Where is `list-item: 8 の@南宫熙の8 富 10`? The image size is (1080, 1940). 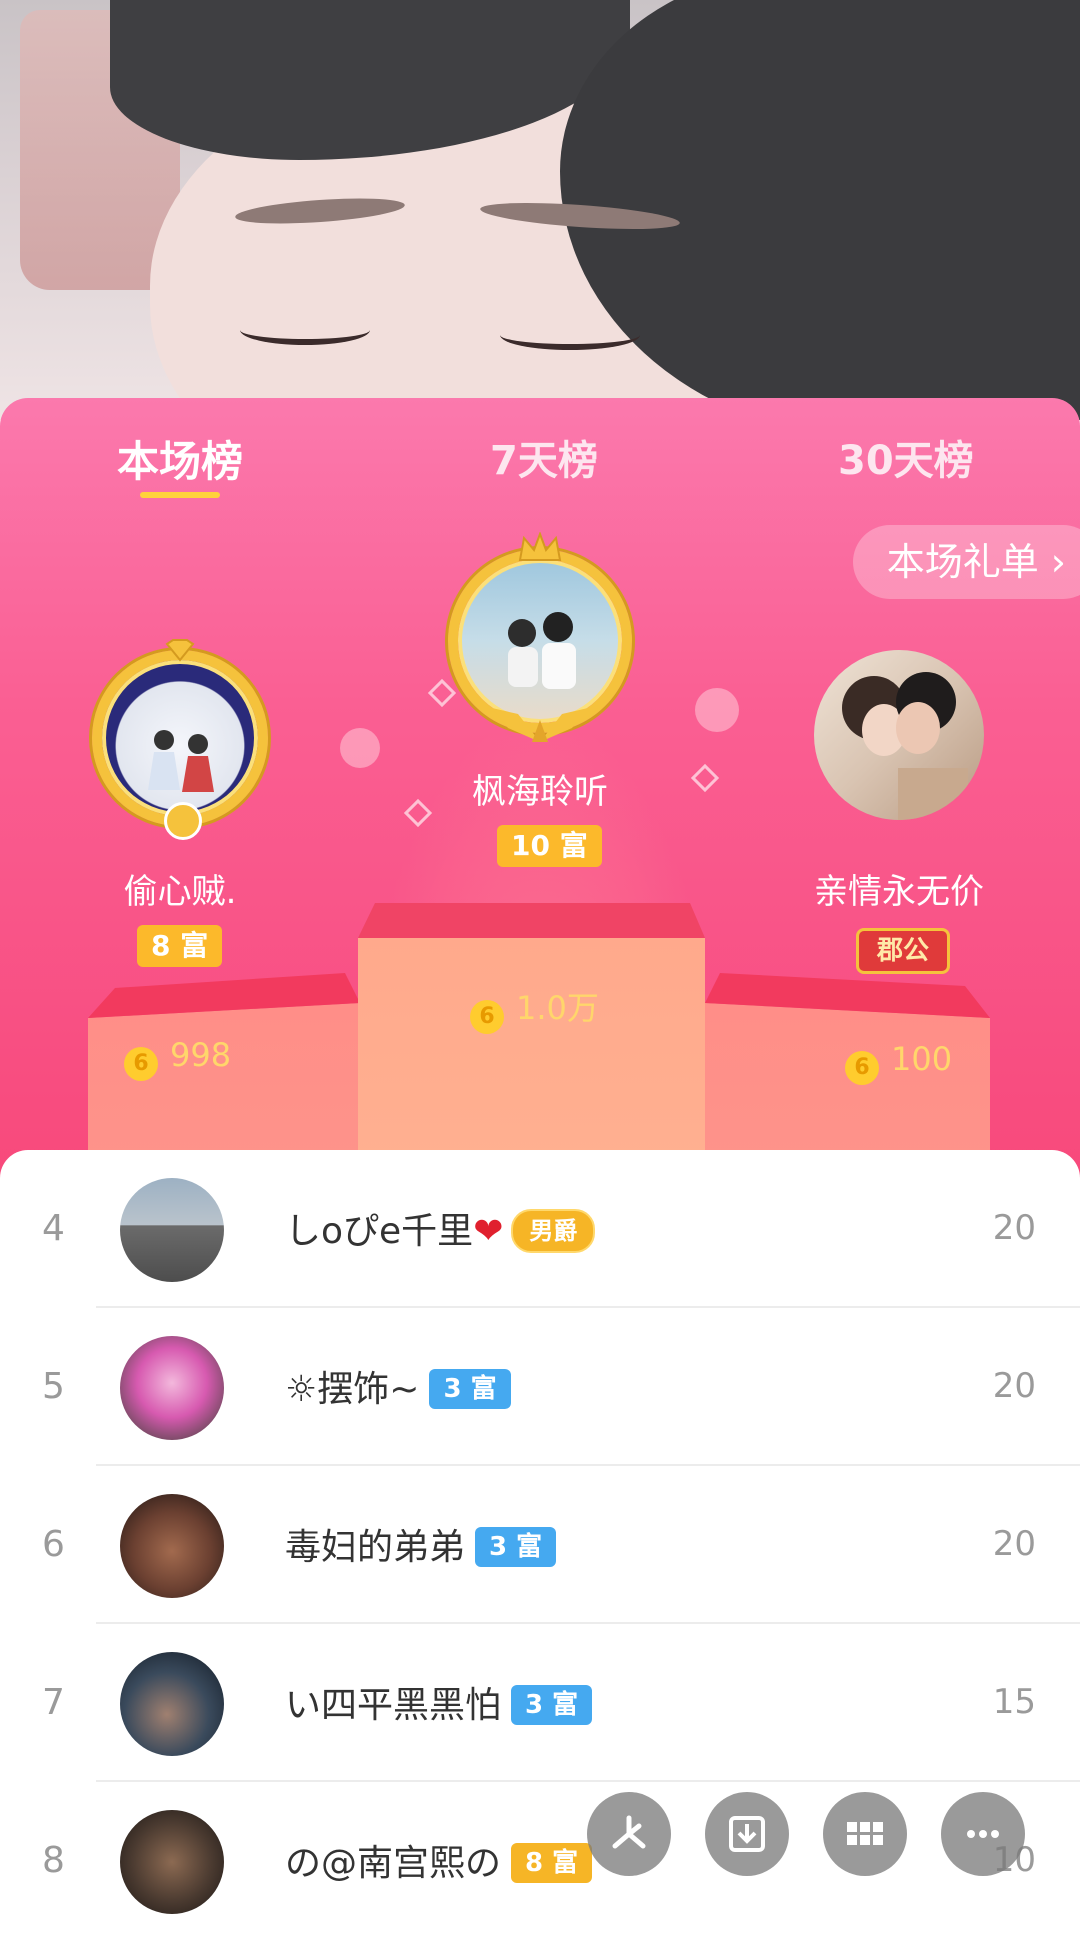
list-item: 8 の@南宫熙の8 富 10 is located at coordinates (540, 1861).